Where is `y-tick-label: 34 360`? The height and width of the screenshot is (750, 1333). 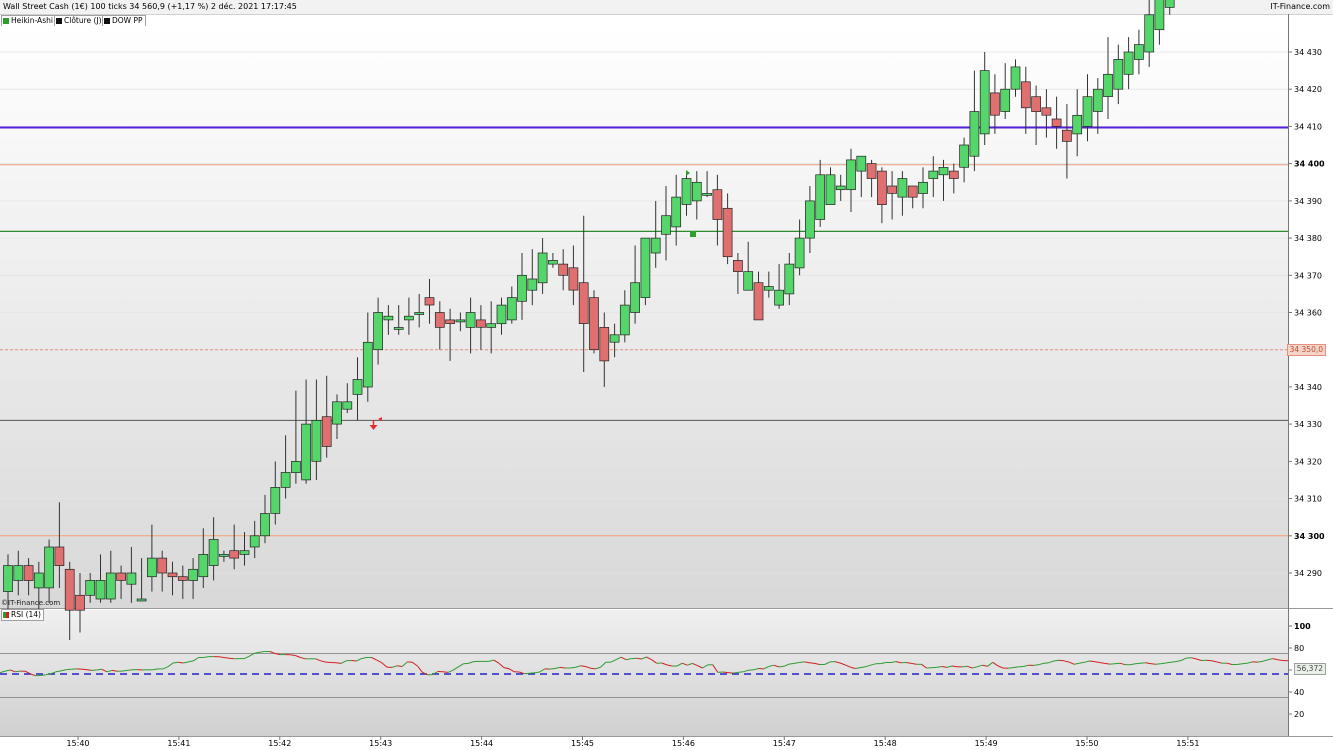 y-tick-label: 34 360 is located at coordinates (1308, 313).